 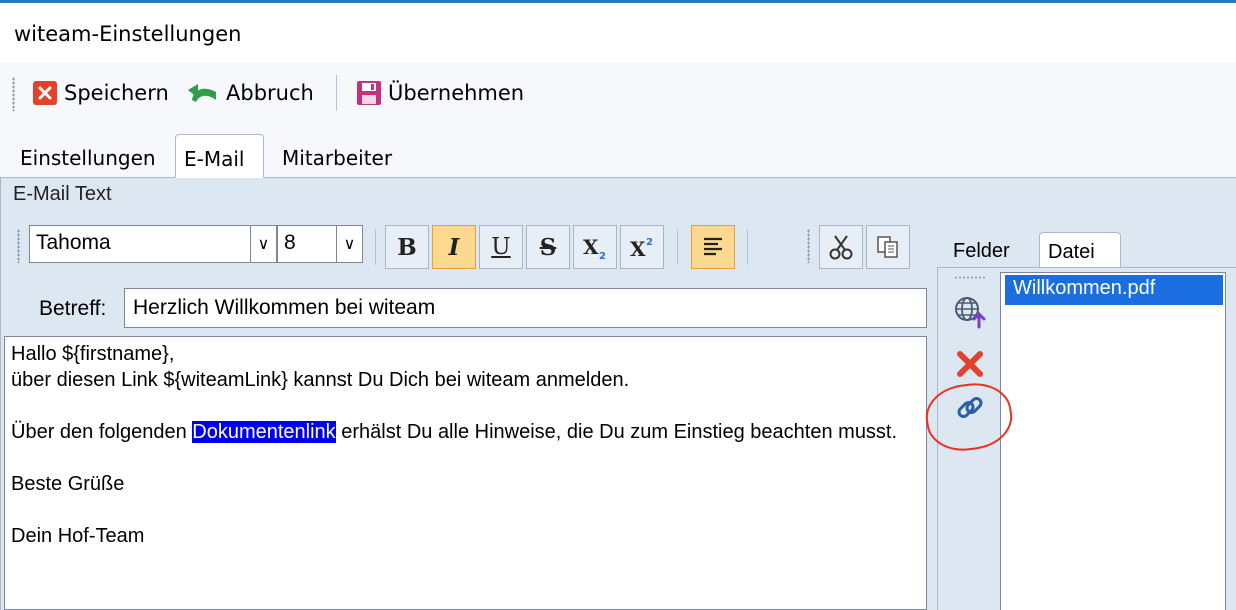 I want to click on delete-icon, so click(x=970, y=364).